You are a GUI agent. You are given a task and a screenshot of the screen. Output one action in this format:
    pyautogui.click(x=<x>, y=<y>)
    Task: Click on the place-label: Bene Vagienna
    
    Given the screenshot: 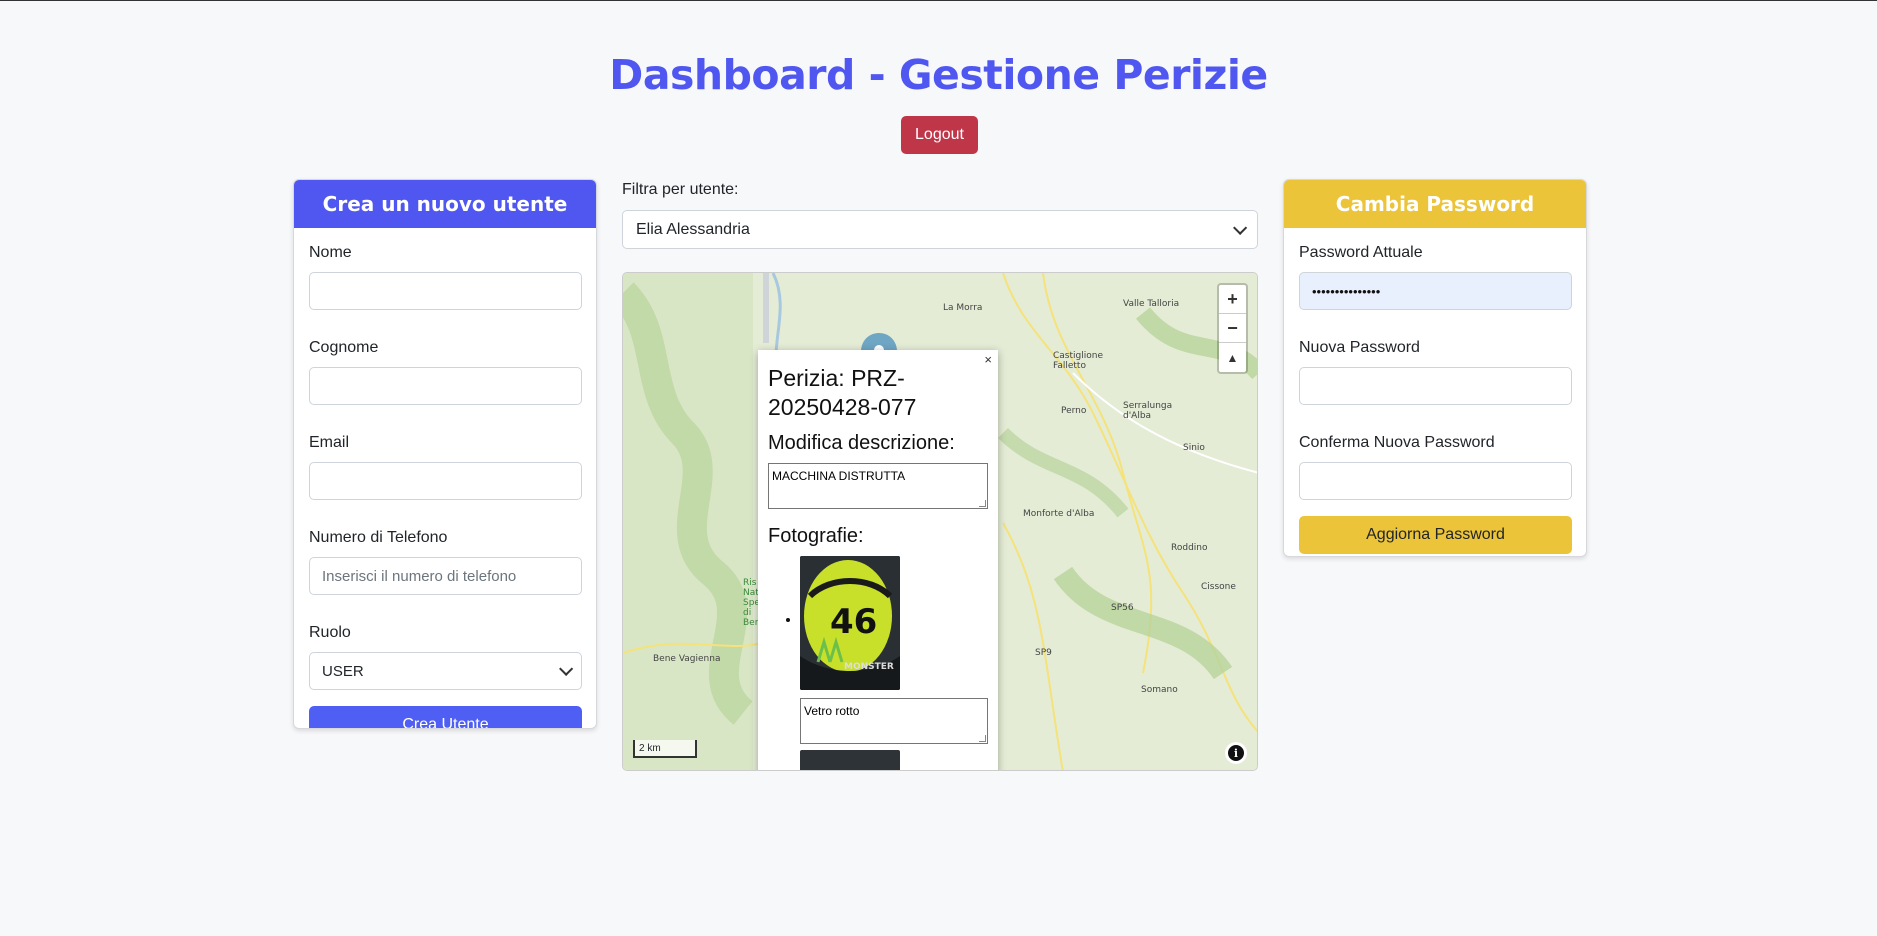 What is the action you would take?
    pyautogui.click(x=687, y=659)
    